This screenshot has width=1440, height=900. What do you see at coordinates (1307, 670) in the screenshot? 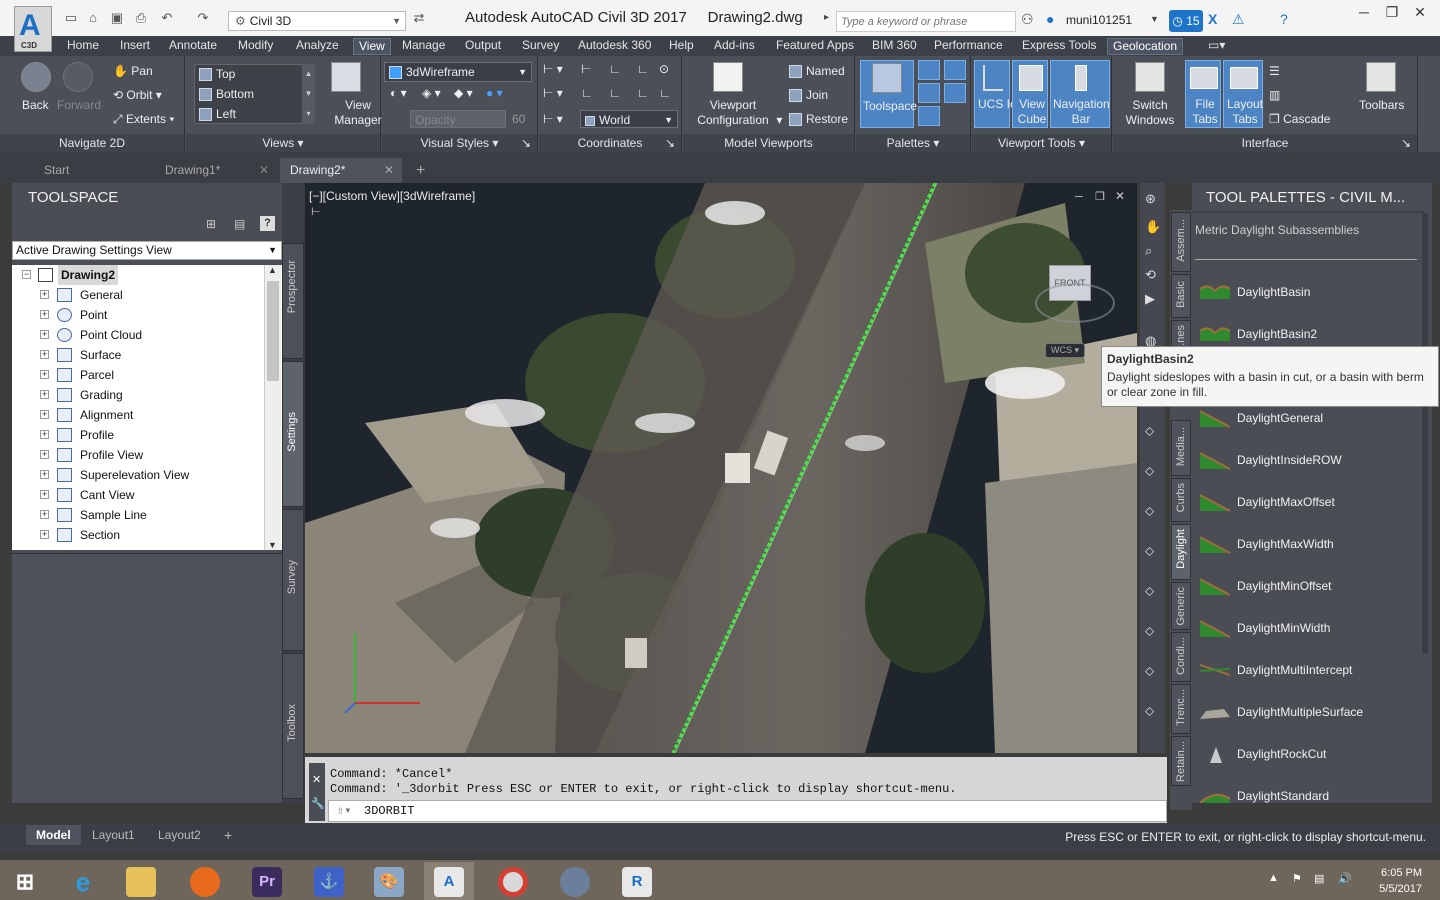
I see `palette-item-daylightmultiintercept: DaylightMultiIntercept` at bounding box center [1307, 670].